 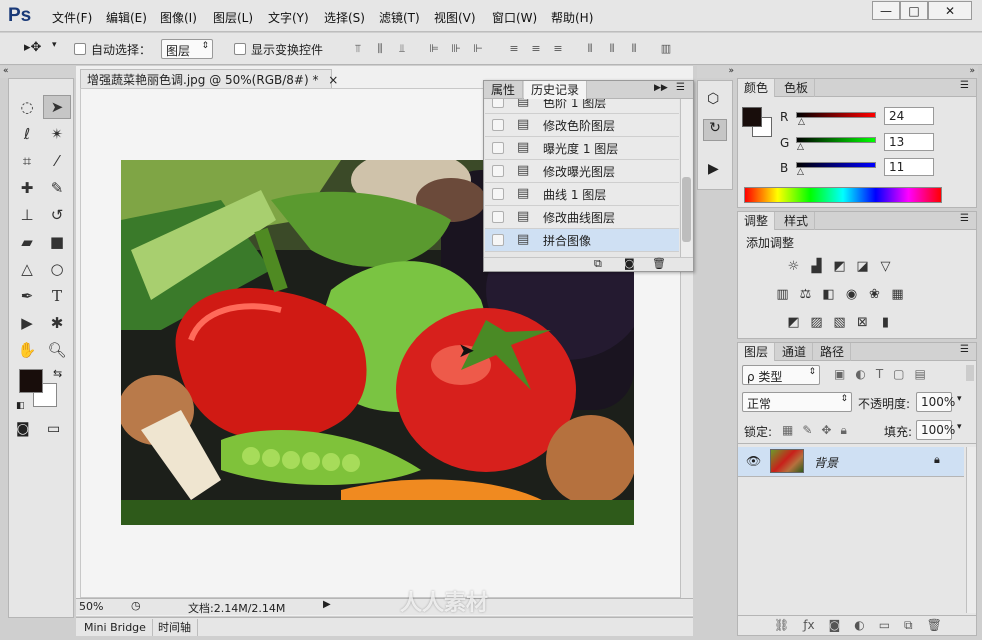 I want to click on brush-tool-icon: ✎, so click(x=57, y=188).